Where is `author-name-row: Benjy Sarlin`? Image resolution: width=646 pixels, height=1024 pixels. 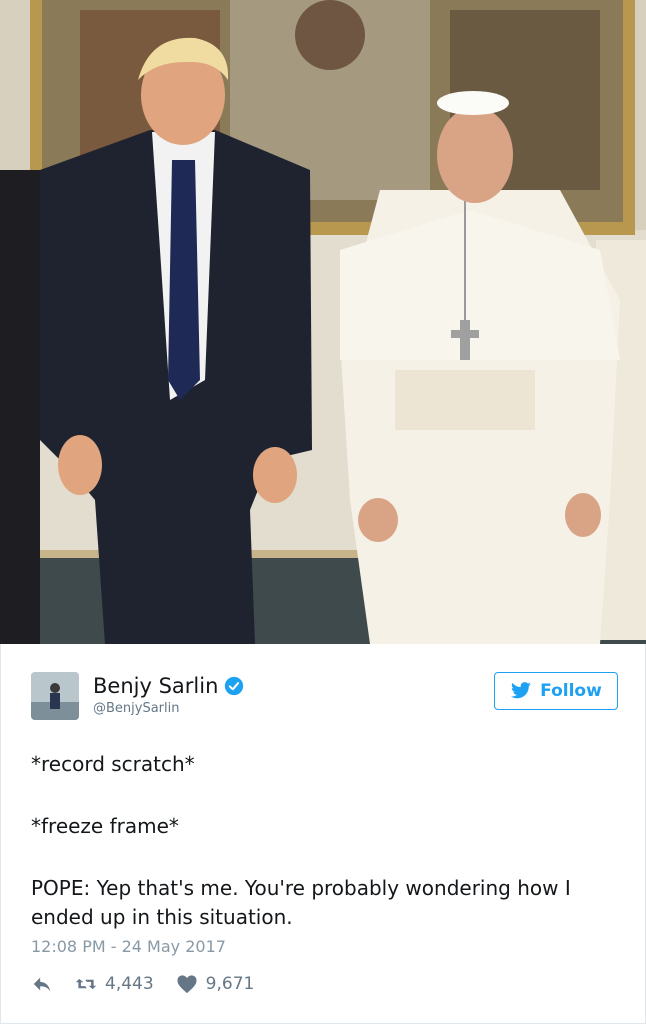
author-name-row: Benjy Sarlin is located at coordinates (168, 686).